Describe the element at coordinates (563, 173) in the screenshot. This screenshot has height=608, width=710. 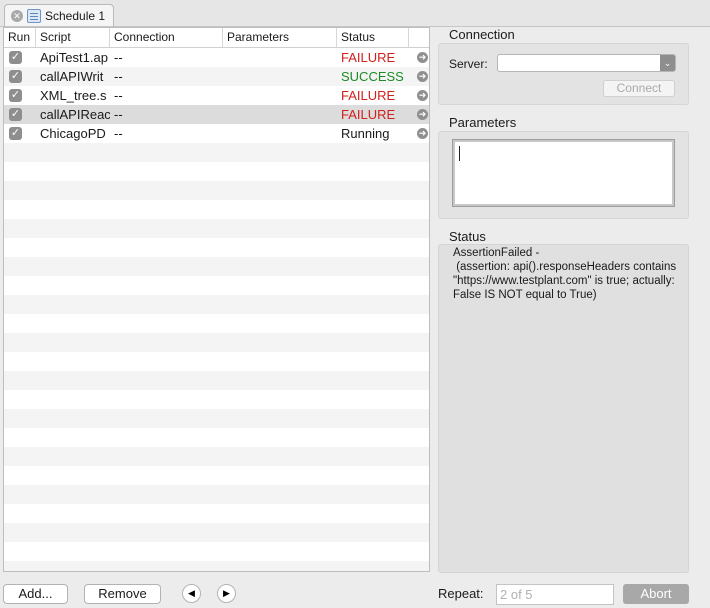
I see `parameters-field` at that location.